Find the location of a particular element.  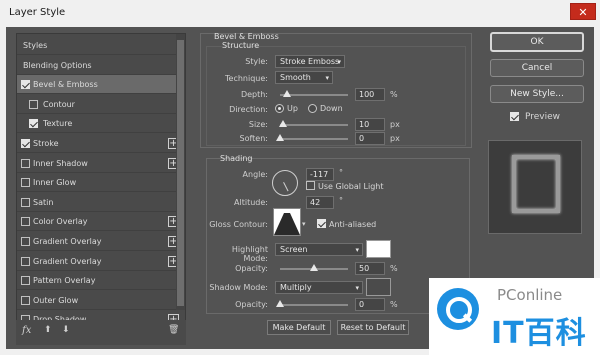

style-item-contour: Contour is located at coordinates (97, 104).